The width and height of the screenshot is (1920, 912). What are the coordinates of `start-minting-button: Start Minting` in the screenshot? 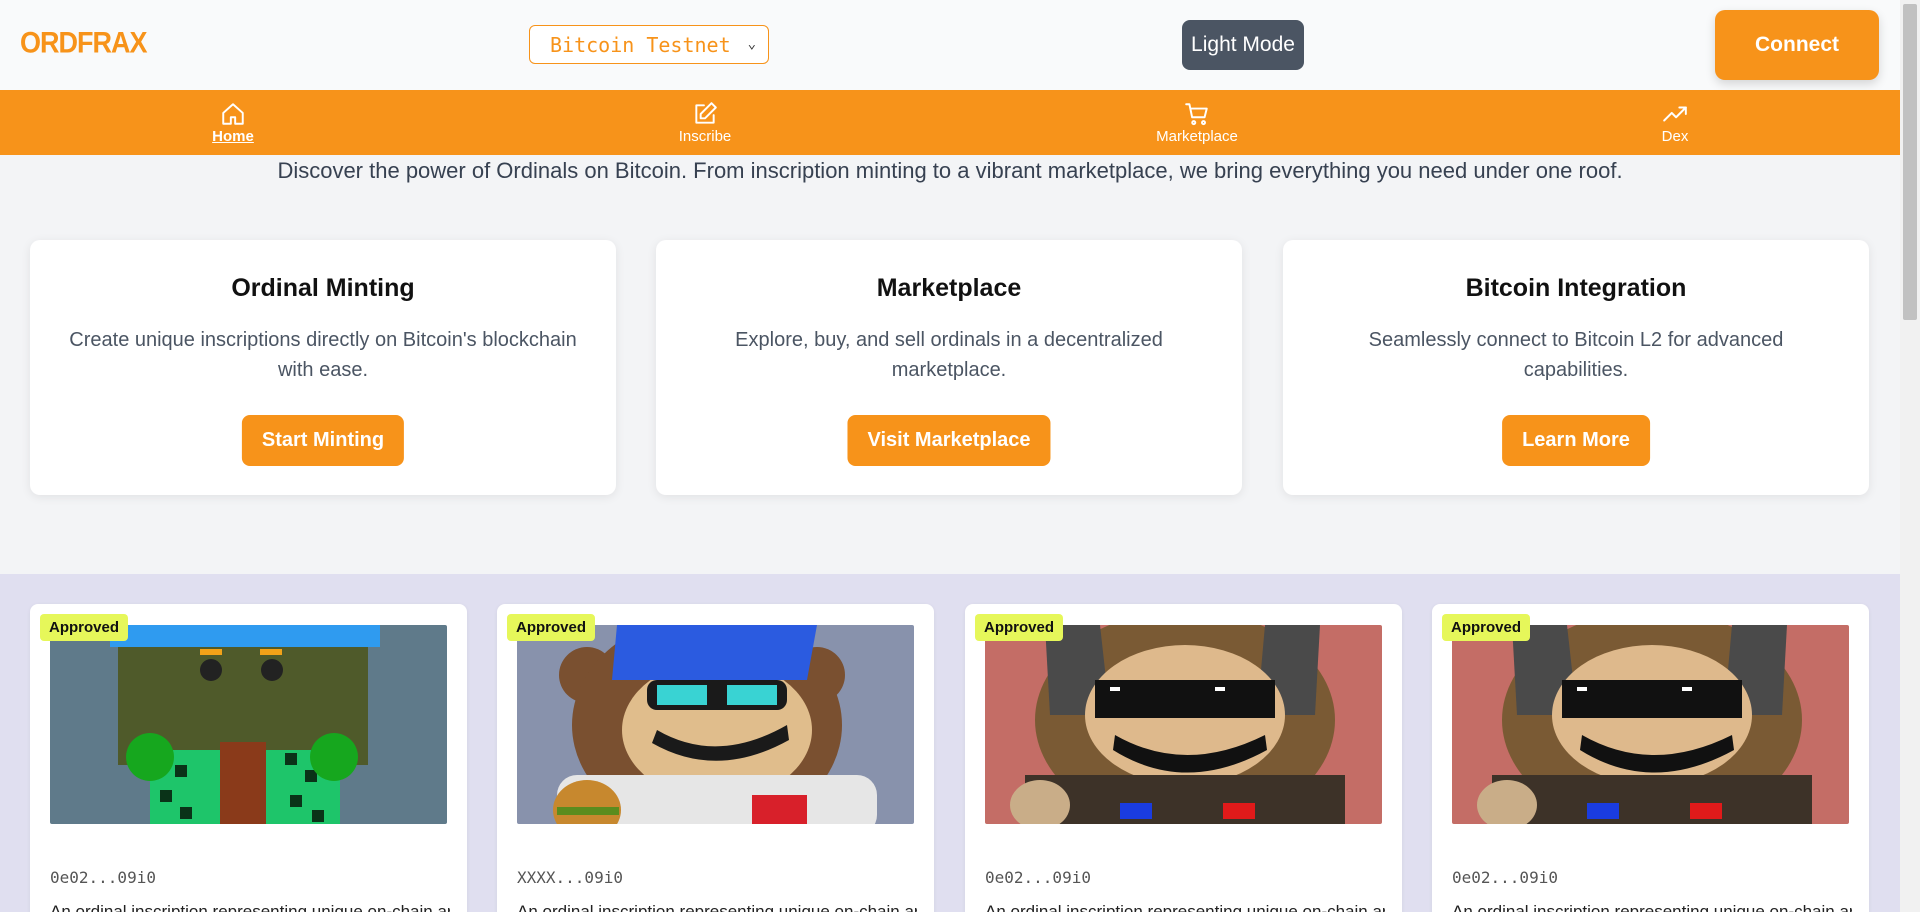 It's located at (323, 440).